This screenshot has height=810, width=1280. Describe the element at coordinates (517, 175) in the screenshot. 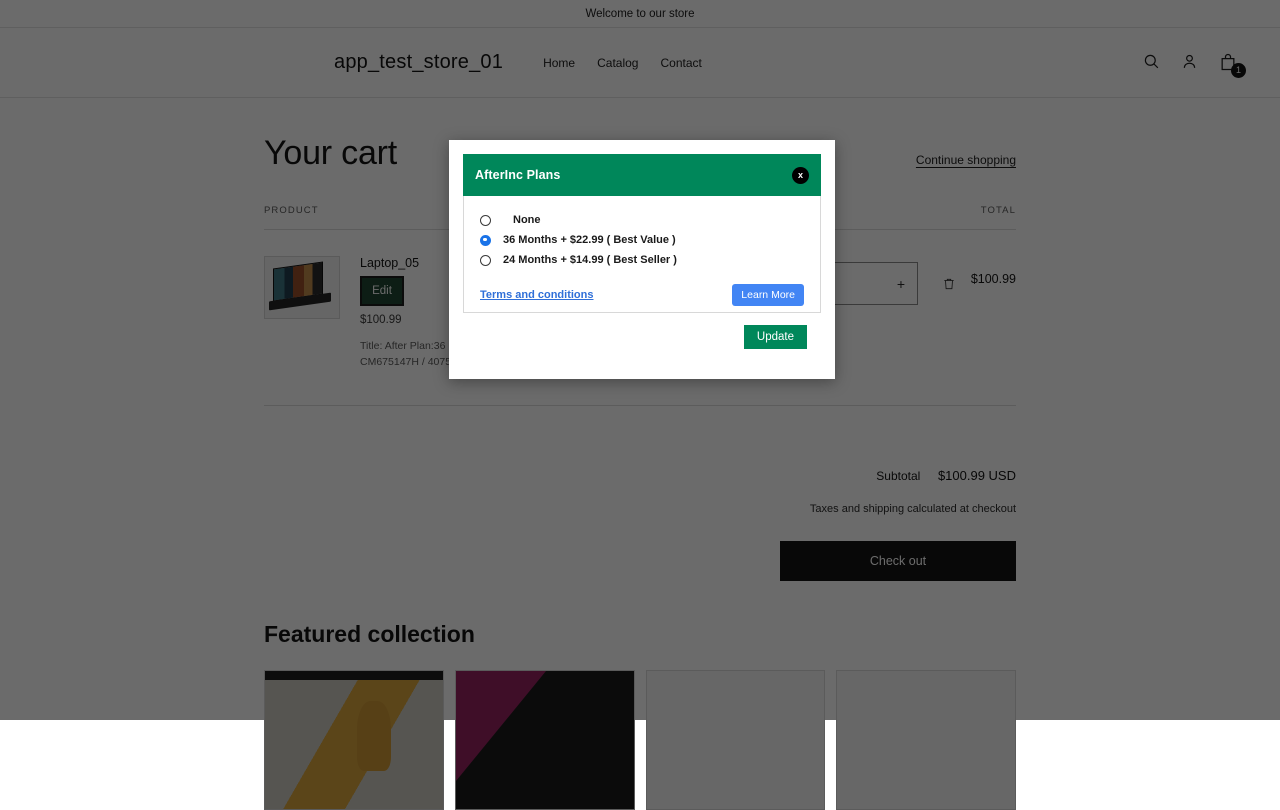

I see `modal-title: AfterInc Plans` at that location.